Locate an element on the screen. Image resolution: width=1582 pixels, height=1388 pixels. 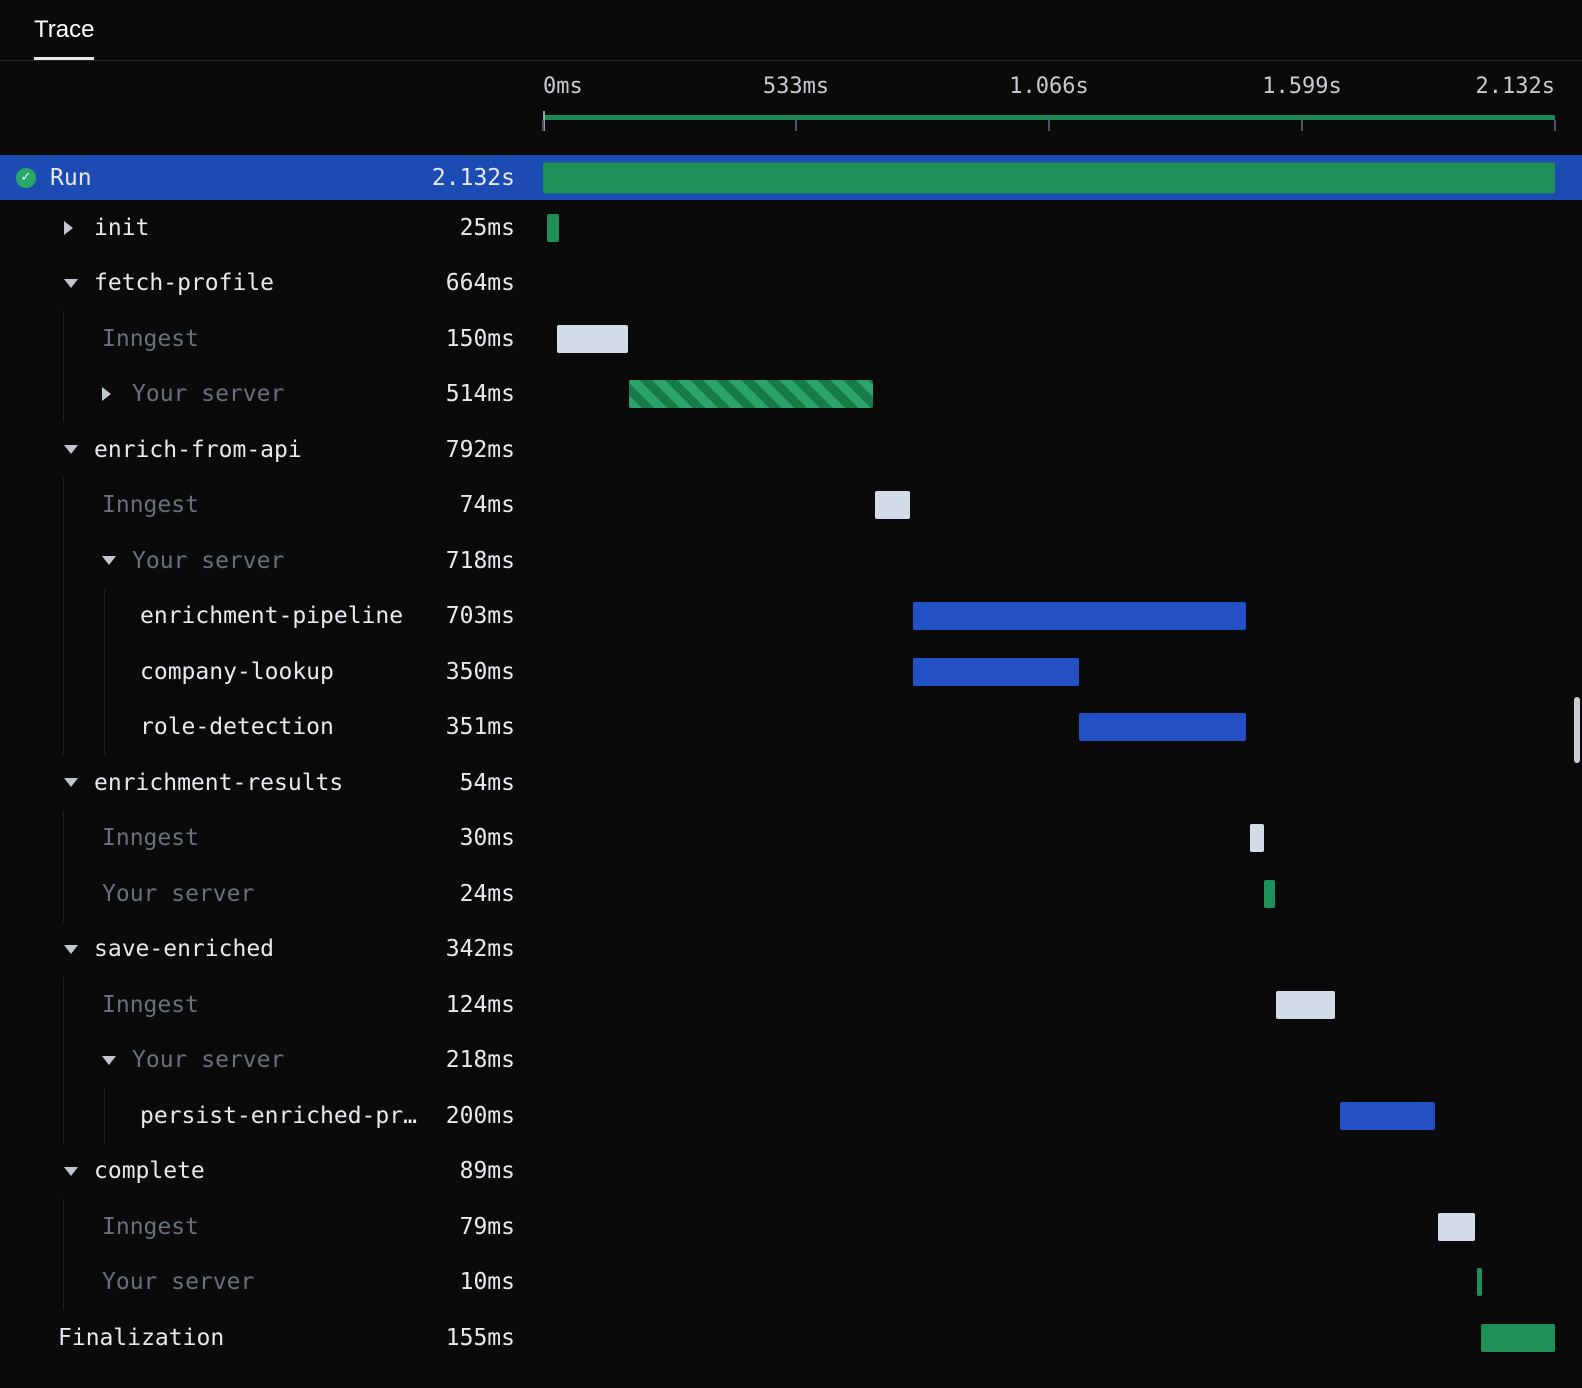
trace-row: Your server 10ms is located at coordinates (791, 1282).